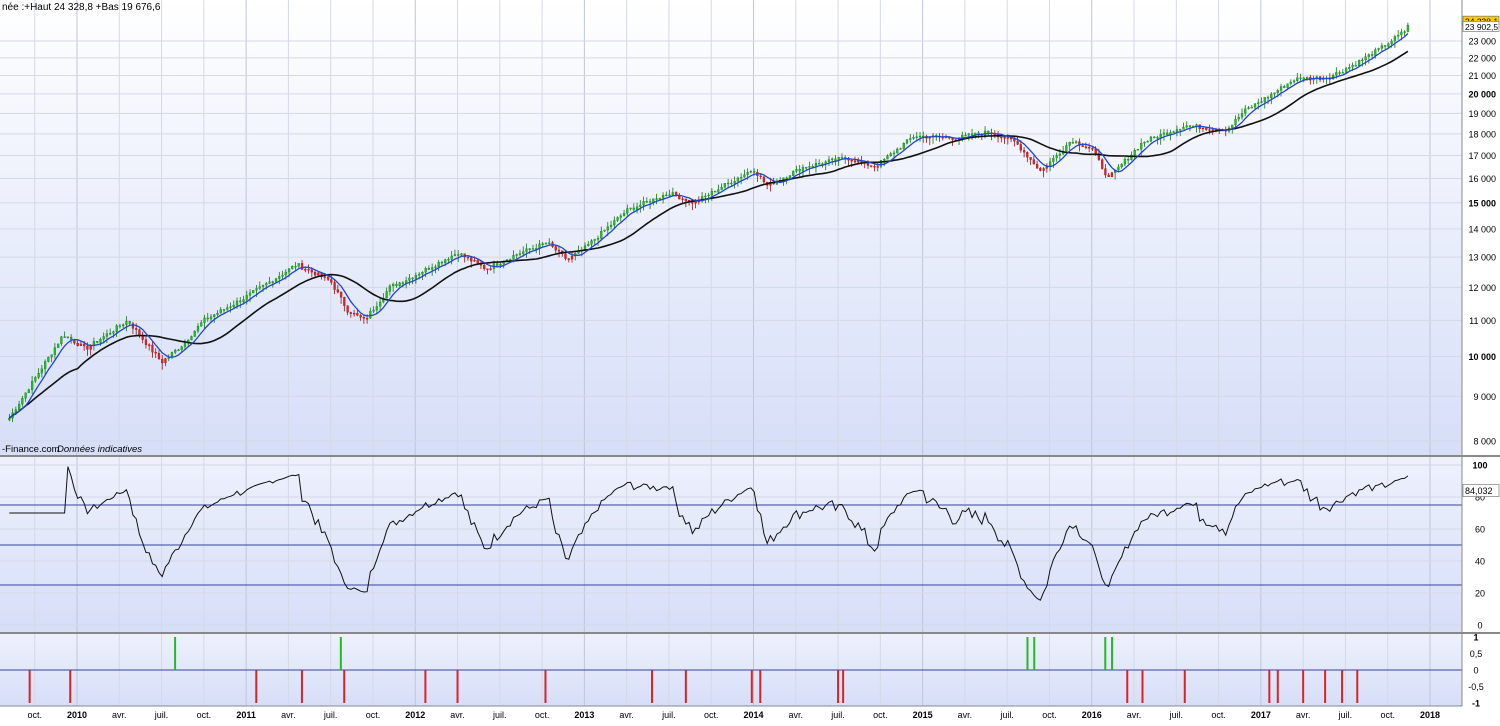 This screenshot has width=1500, height=726. What do you see at coordinates (246, 715) in the screenshot?
I see `x-tick-label: 2011` at bounding box center [246, 715].